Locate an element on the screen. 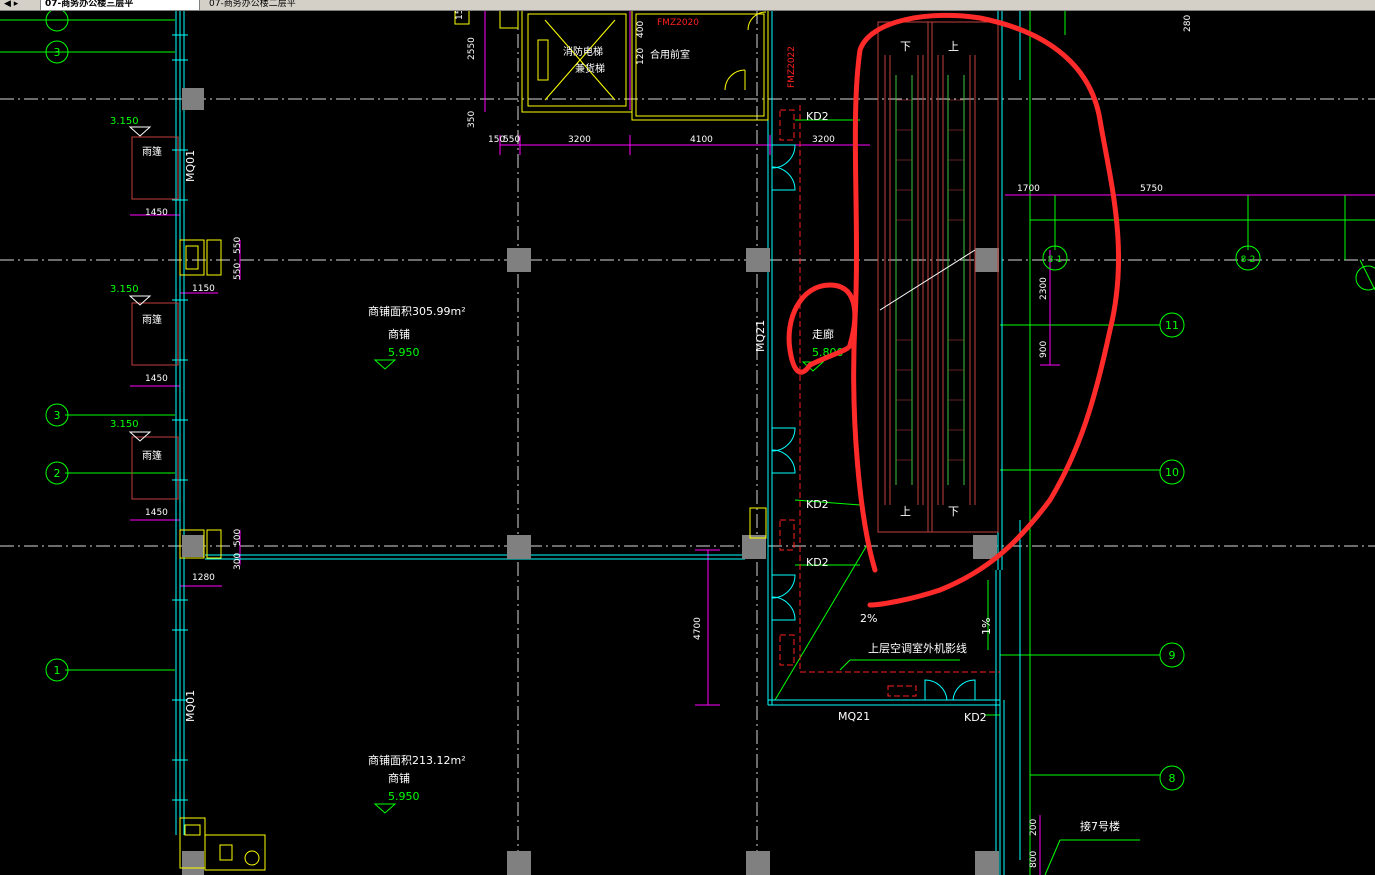  svg-text: 2300 is located at coordinates (1044, 288).